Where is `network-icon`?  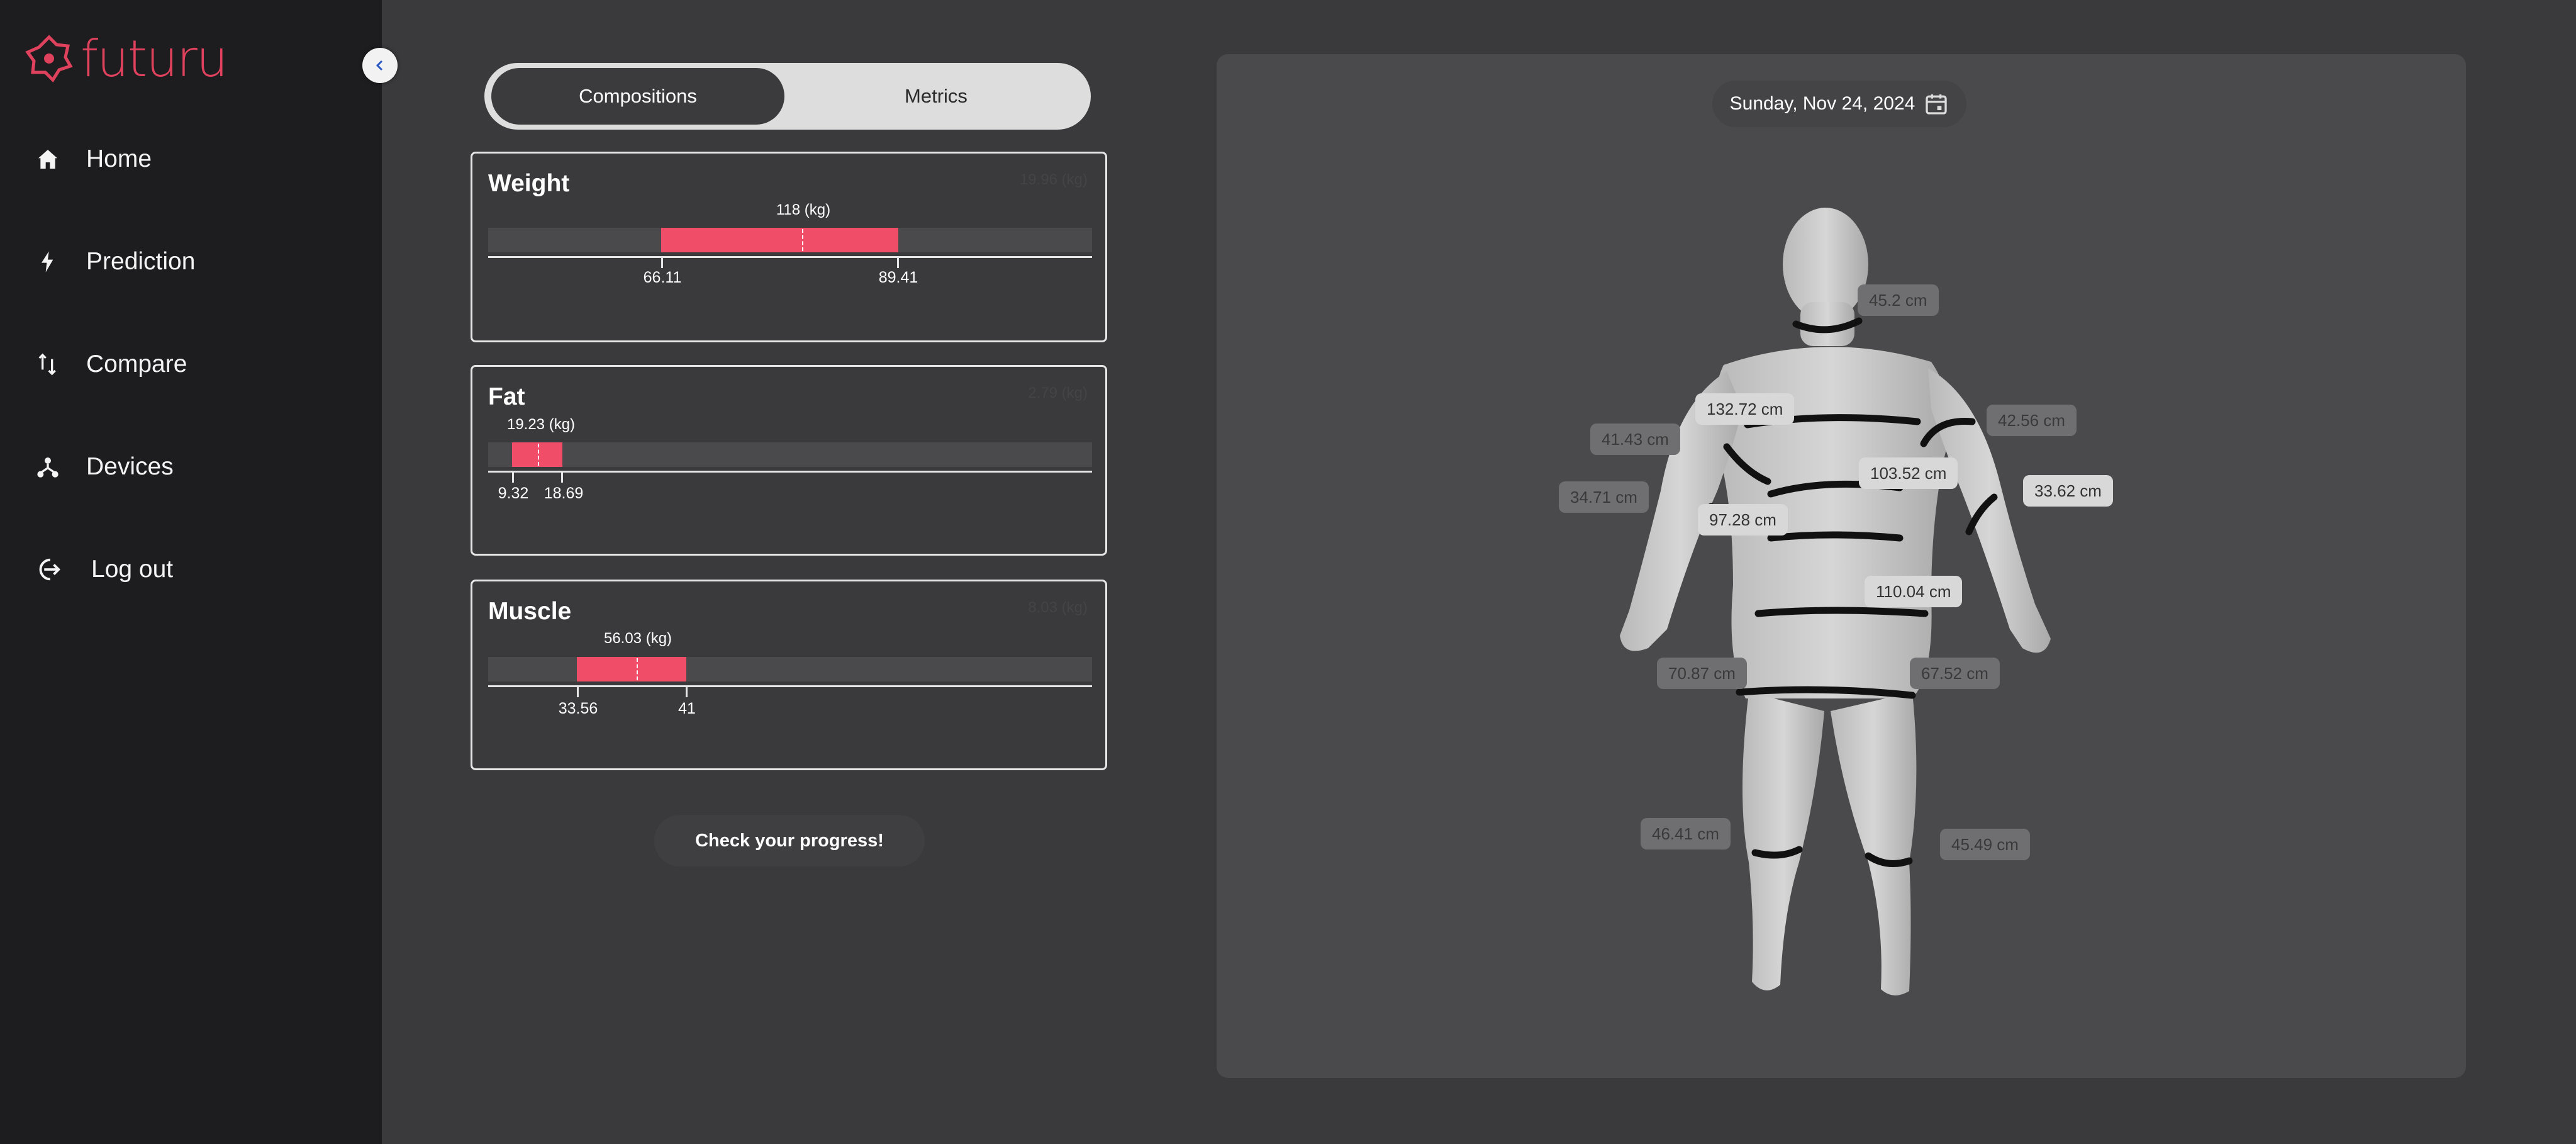 network-icon is located at coordinates (48, 467).